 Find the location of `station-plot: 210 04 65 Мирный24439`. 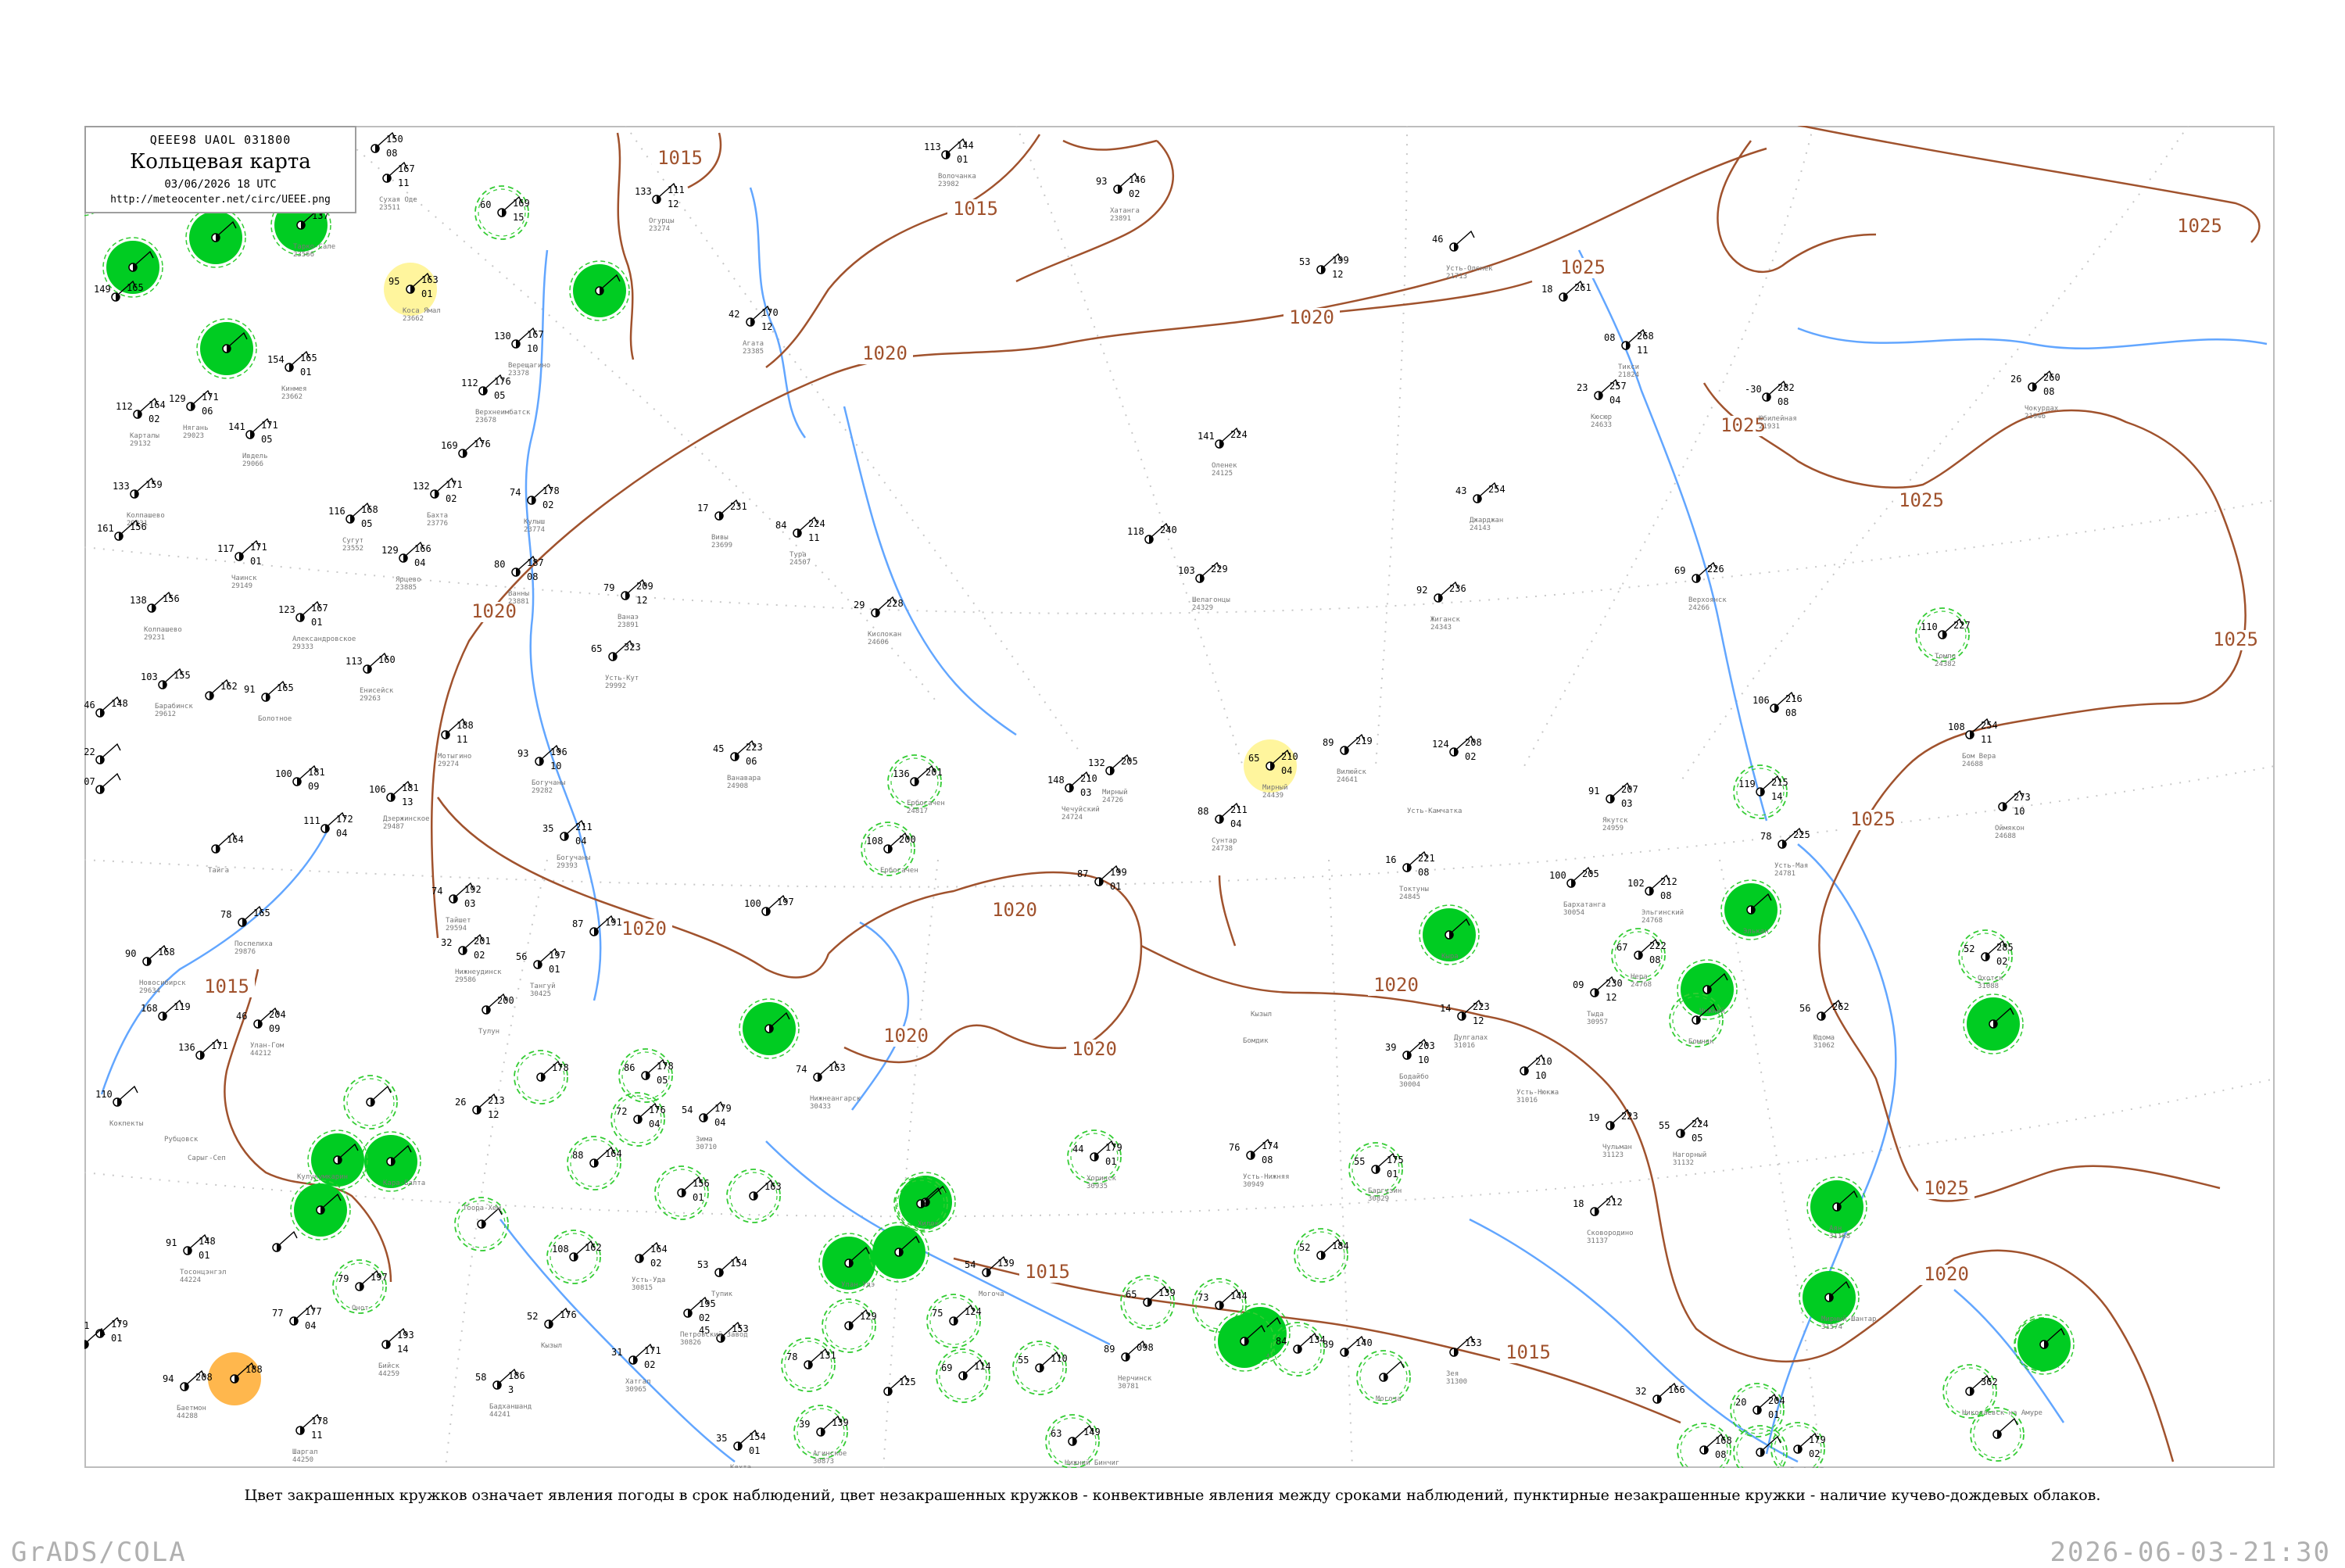

station-plot: 210 04 65 Мирный24439 is located at coordinates (1271, 769).